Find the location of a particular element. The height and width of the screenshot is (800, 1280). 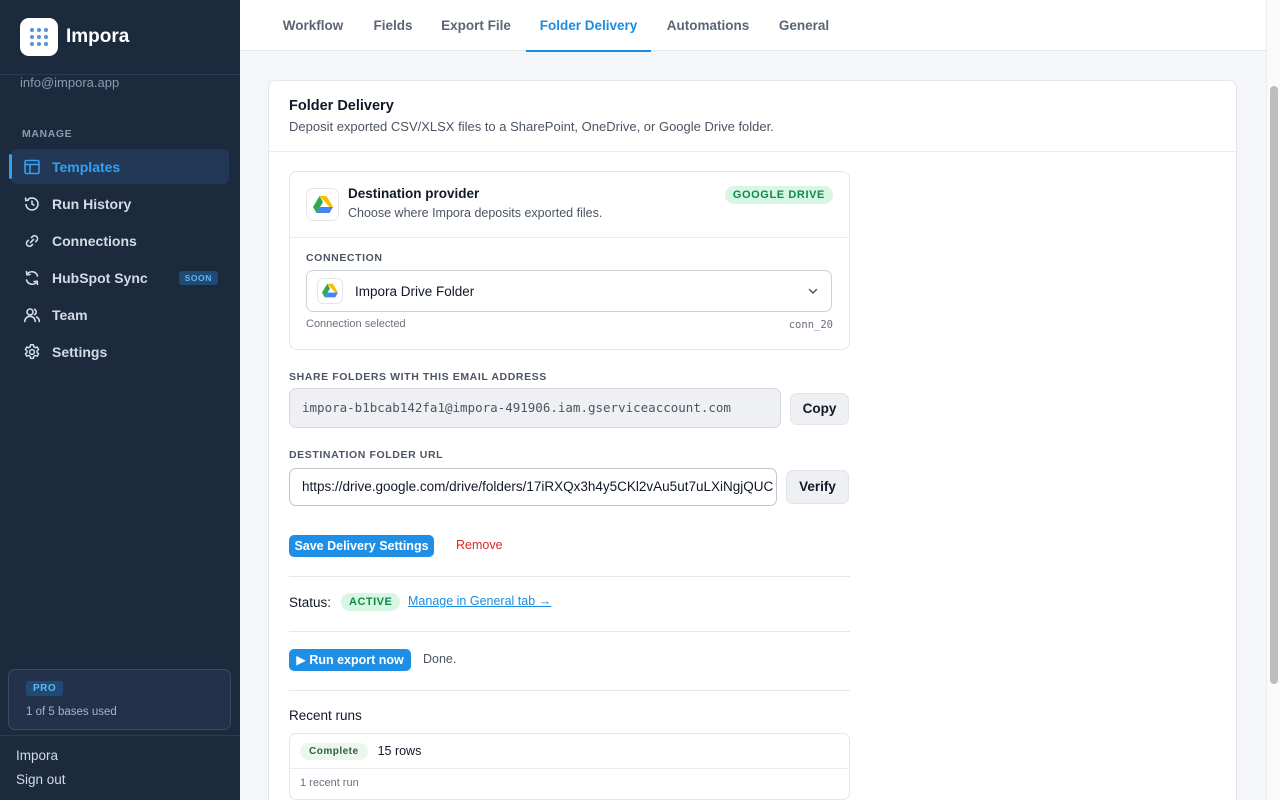

connection-id: conn_20 is located at coordinates (810, 325).